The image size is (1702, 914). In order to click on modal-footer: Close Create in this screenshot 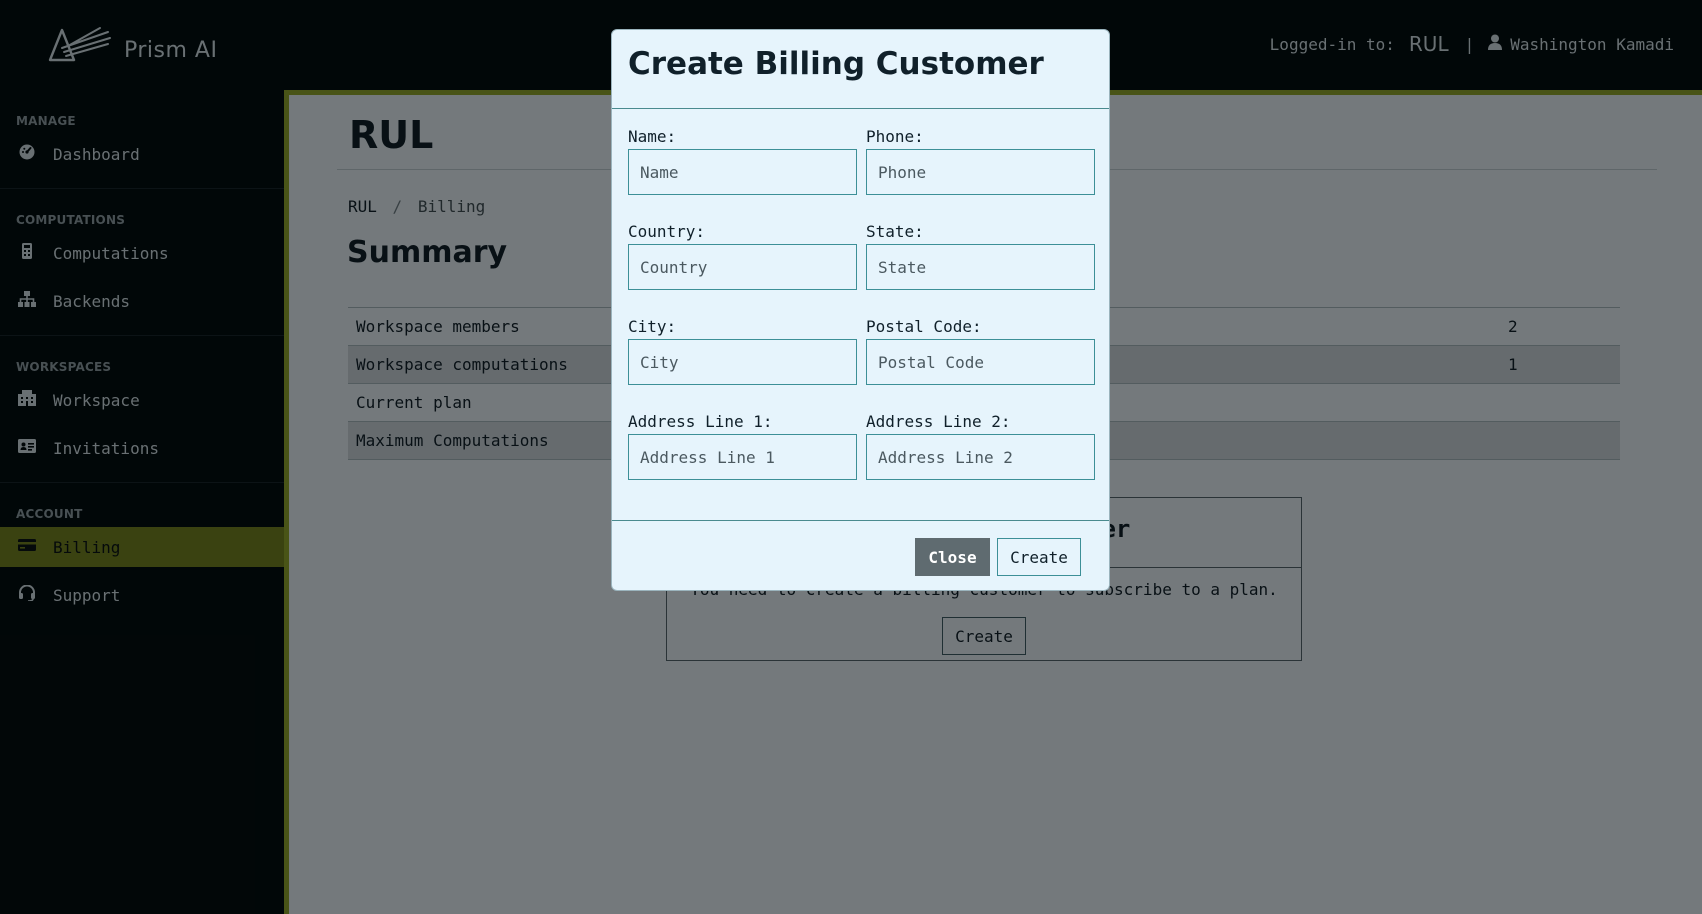, I will do `click(860, 556)`.